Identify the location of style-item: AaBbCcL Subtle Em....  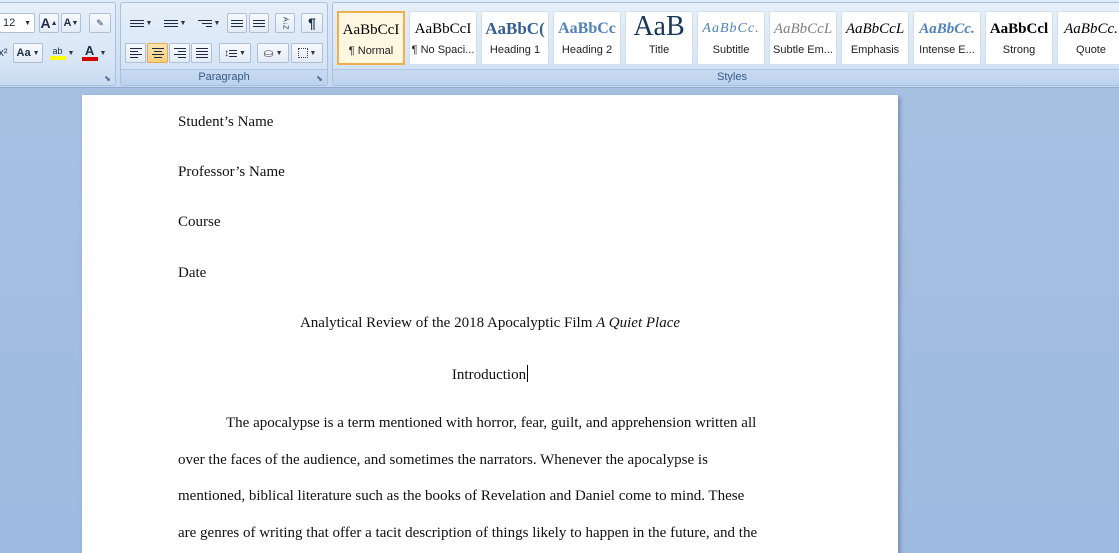
(803, 38).